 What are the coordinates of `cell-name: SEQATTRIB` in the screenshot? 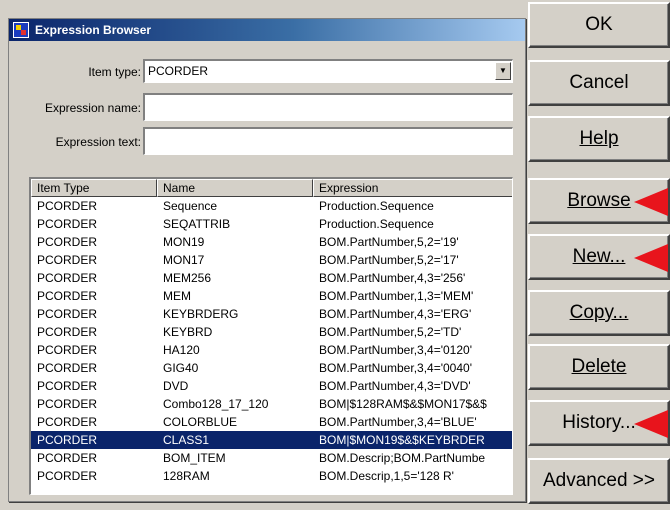 It's located at (197, 224).